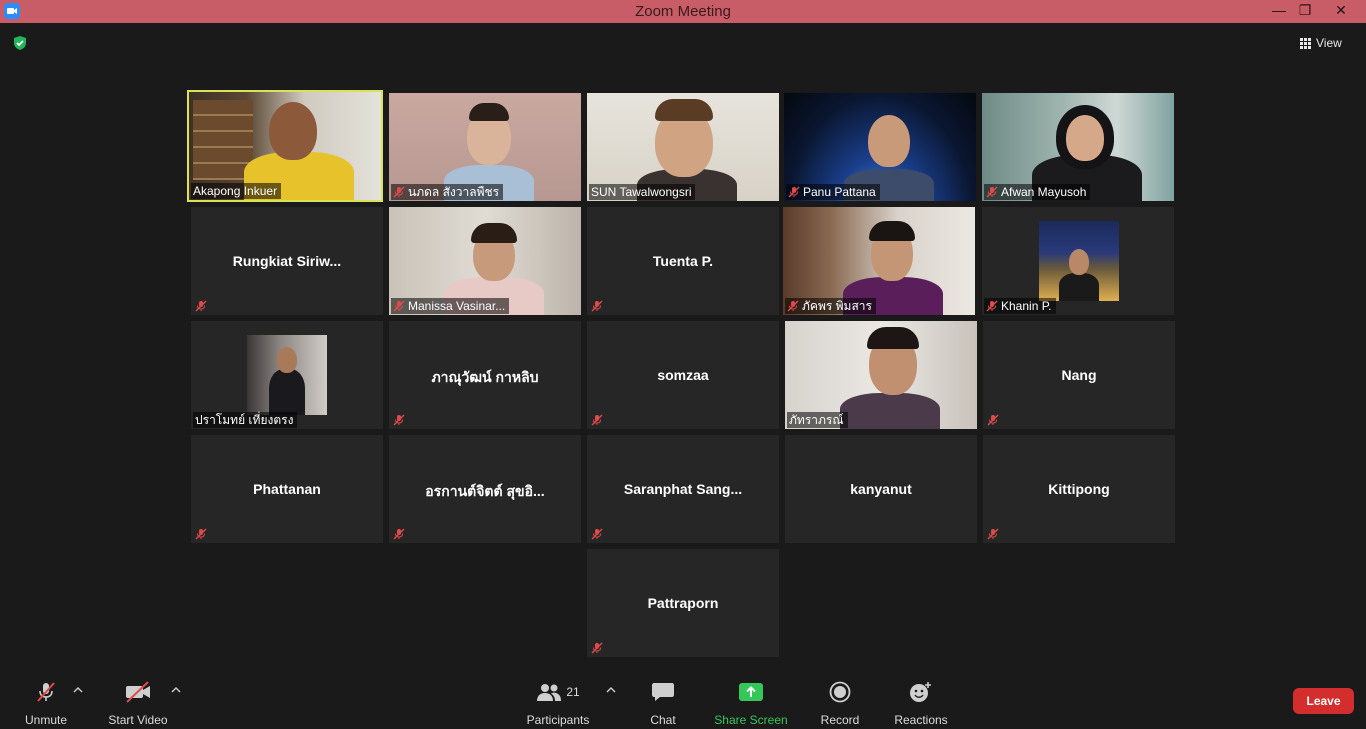 Image resolution: width=1366 pixels, height=729 pixels. I want to click on participant-tile: Panu Pattana, so click(880, 147).